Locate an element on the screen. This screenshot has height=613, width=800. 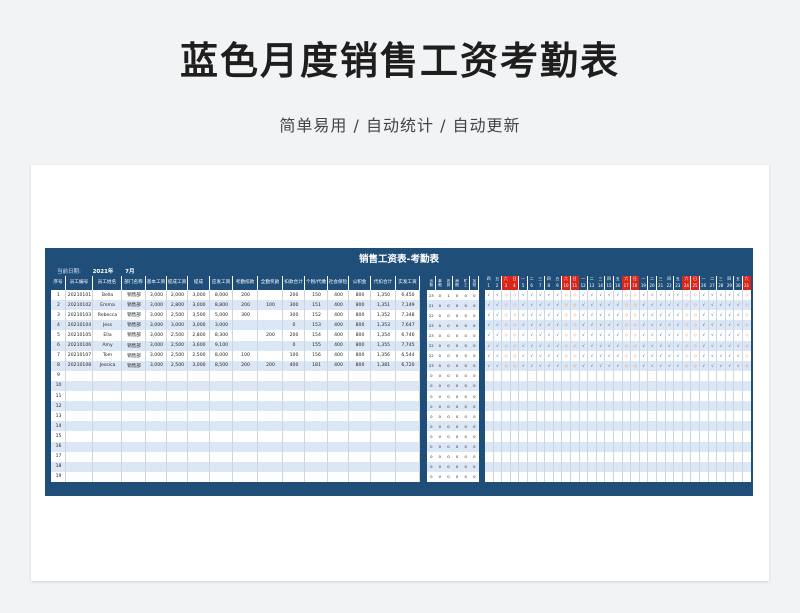
stats-cell: 23 is located at coordinates (431, 325).